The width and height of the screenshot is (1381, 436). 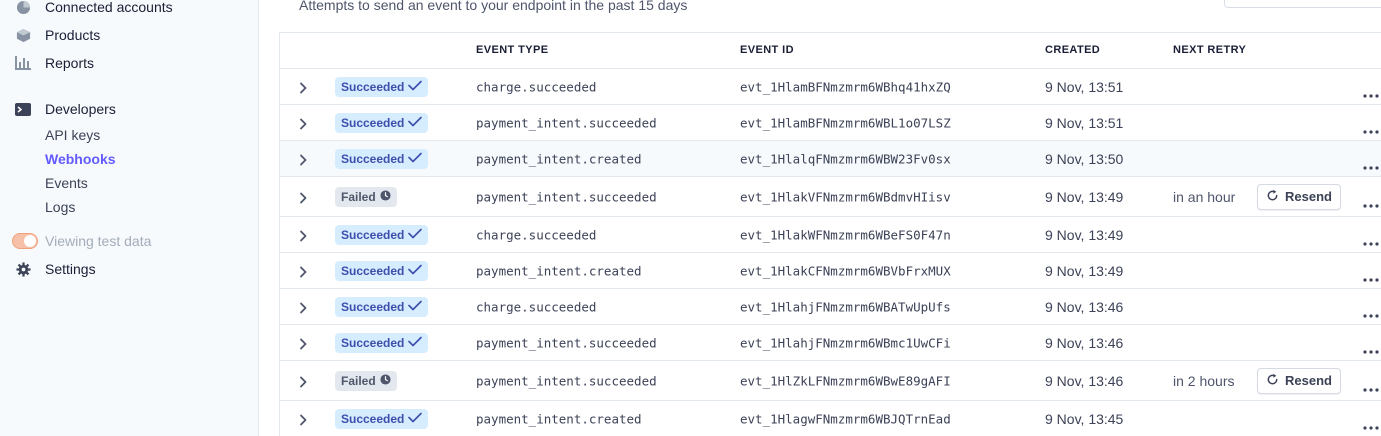 What do you see at coordinates (845, 418) in the screenshot?
I see `event-id: evt_1HlagwFNmzmrm6WBJQTrnEad` at bounding box center [845, 418].